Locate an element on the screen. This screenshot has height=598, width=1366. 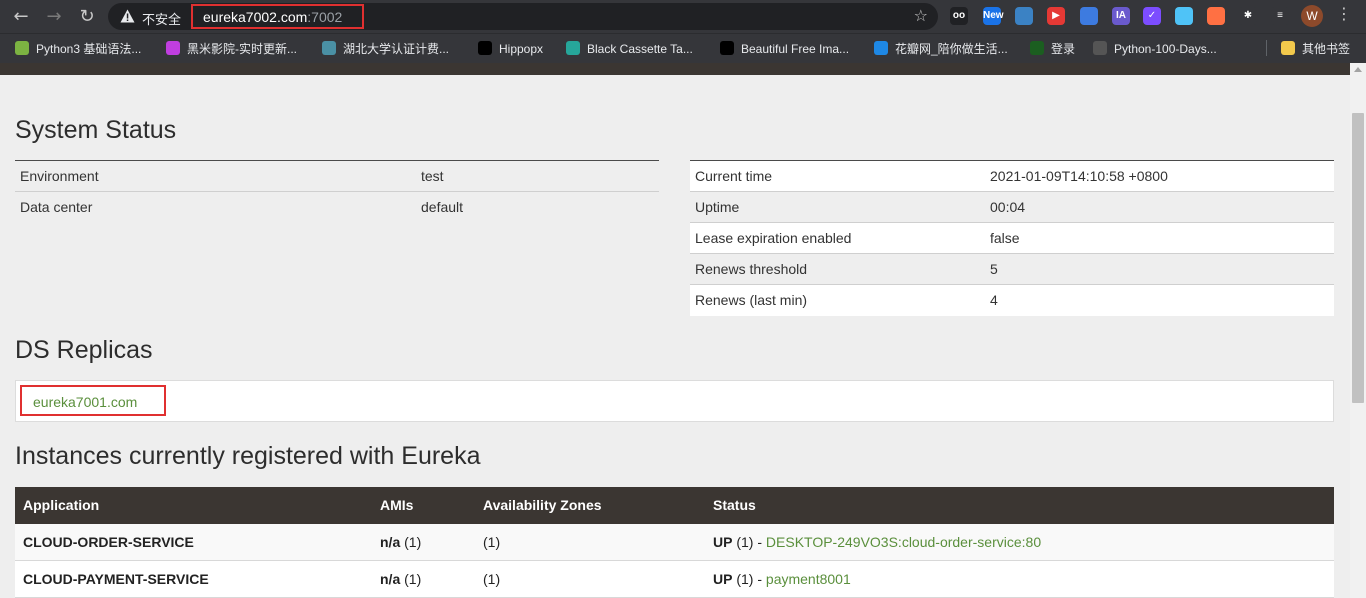
system-status-left-table: Environment test Data center default is located at coordinates (337, 191).